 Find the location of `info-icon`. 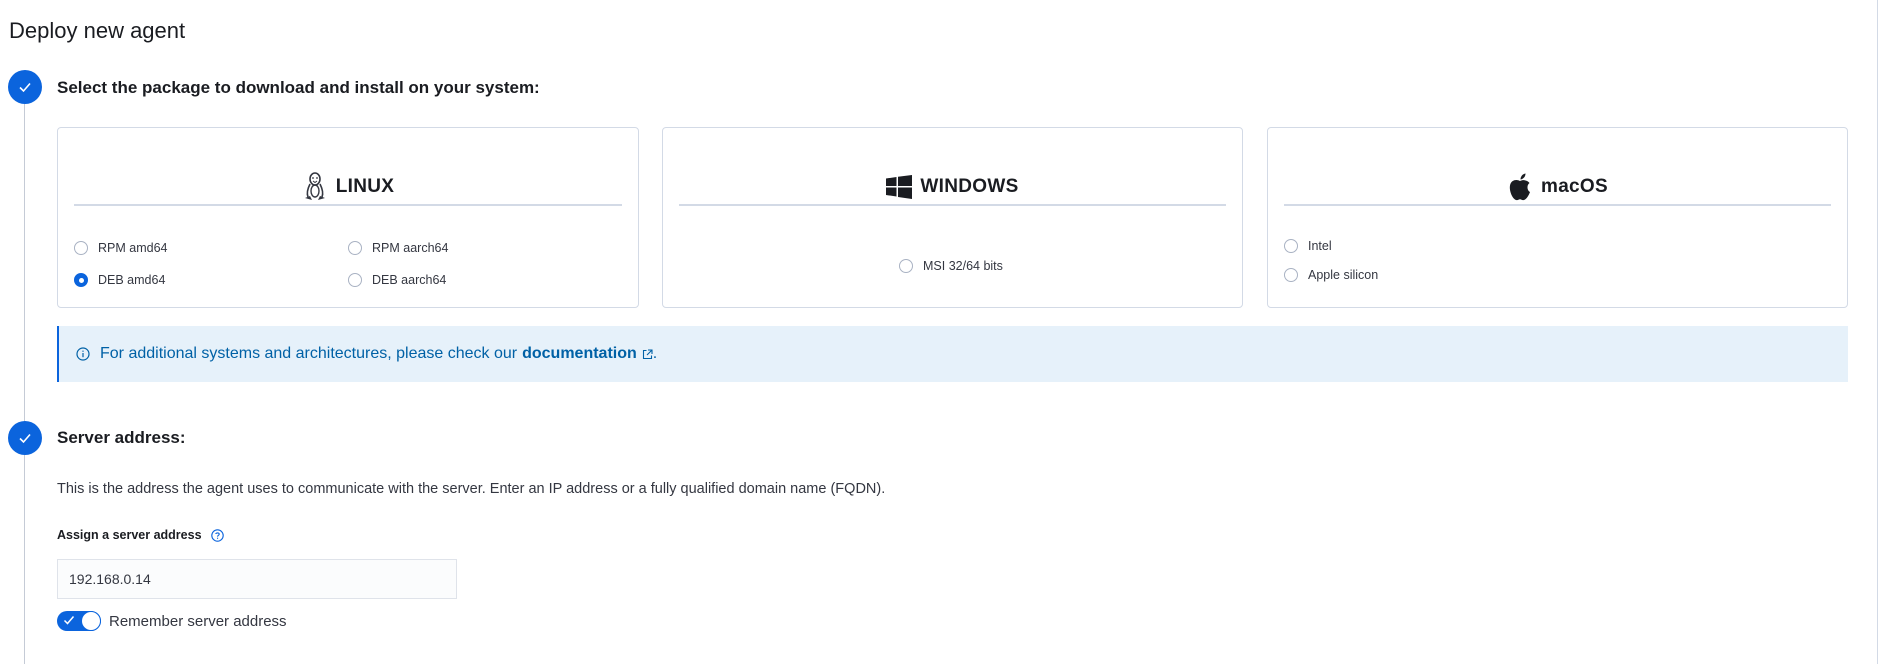

info-icon is located at coordinates (83, 354).